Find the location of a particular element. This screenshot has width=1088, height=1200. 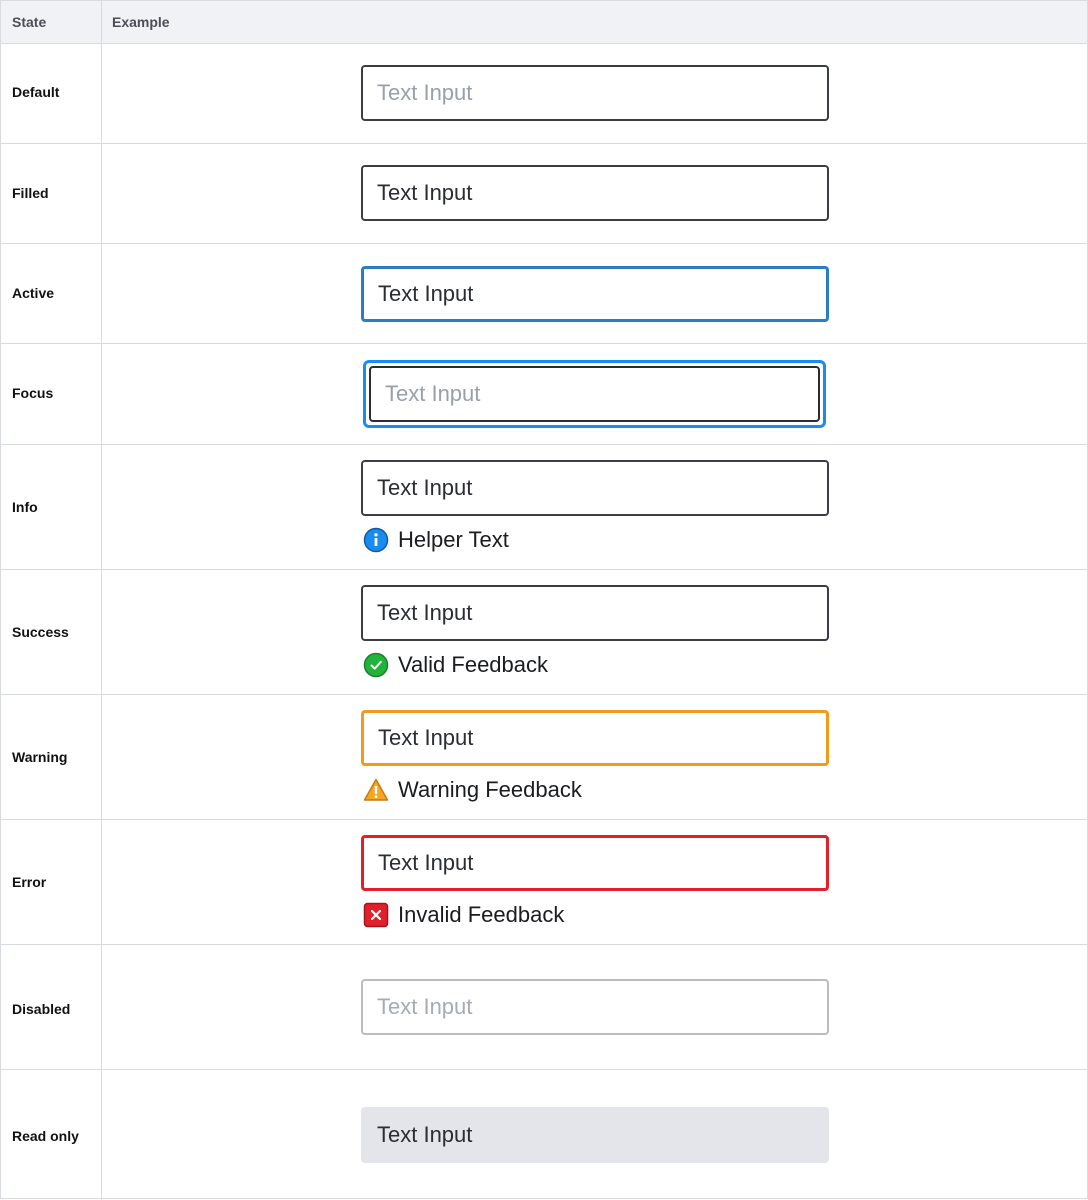

state-label: Default is located at coordinates (36, 92).